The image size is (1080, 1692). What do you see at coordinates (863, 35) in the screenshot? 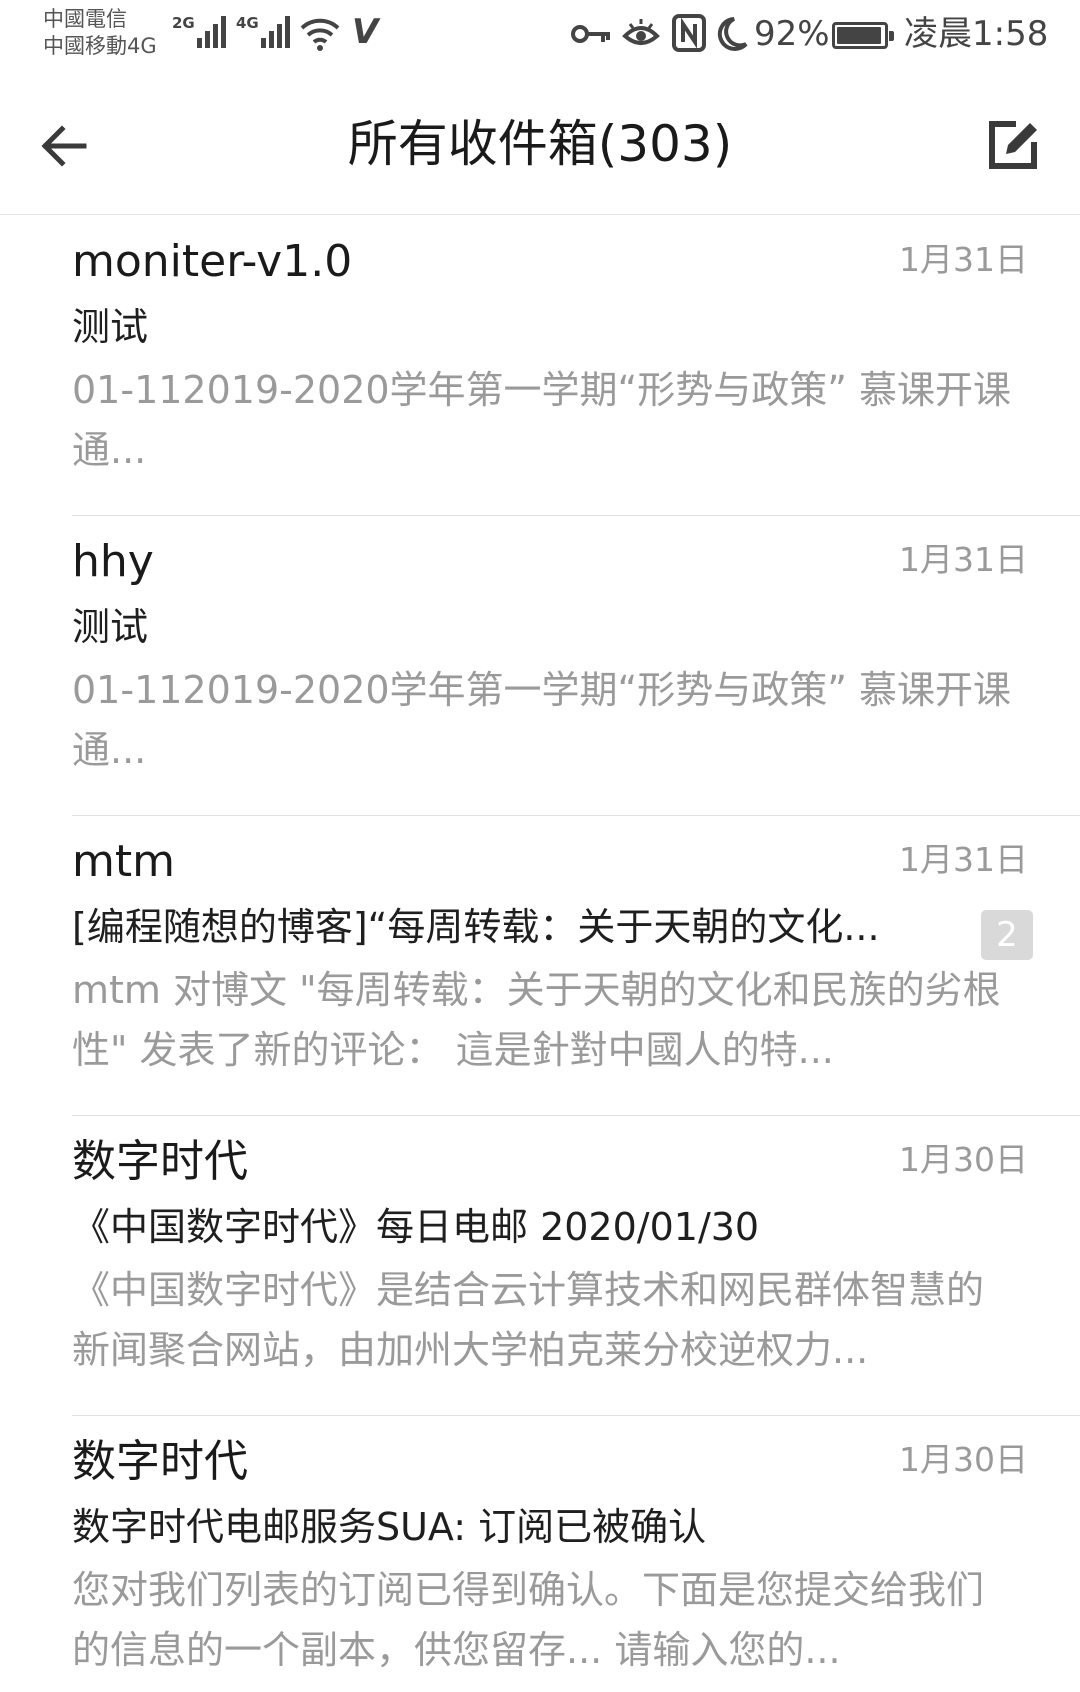
I see `battery-icon` at bounding box center [863, 35].